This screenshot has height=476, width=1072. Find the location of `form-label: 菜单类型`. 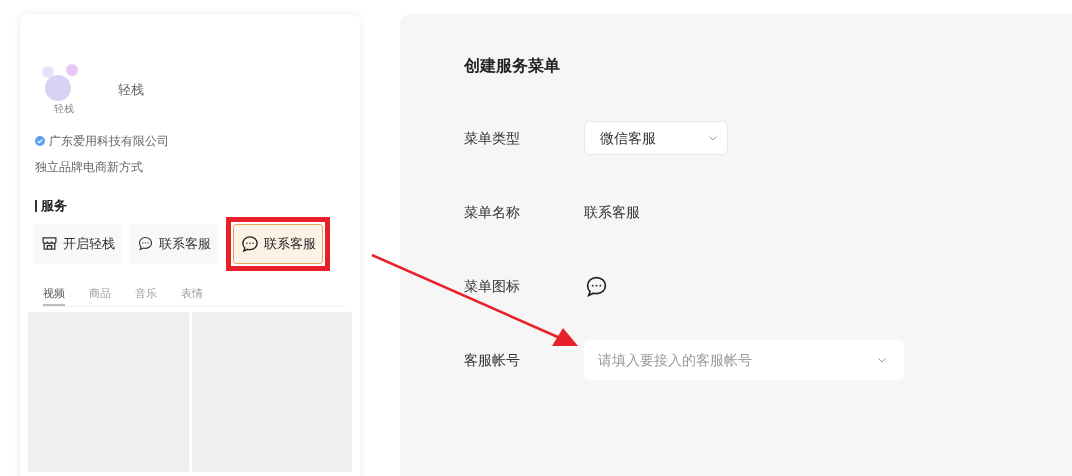

form-label: 菜单类型 is located at coordinates (492, 138).